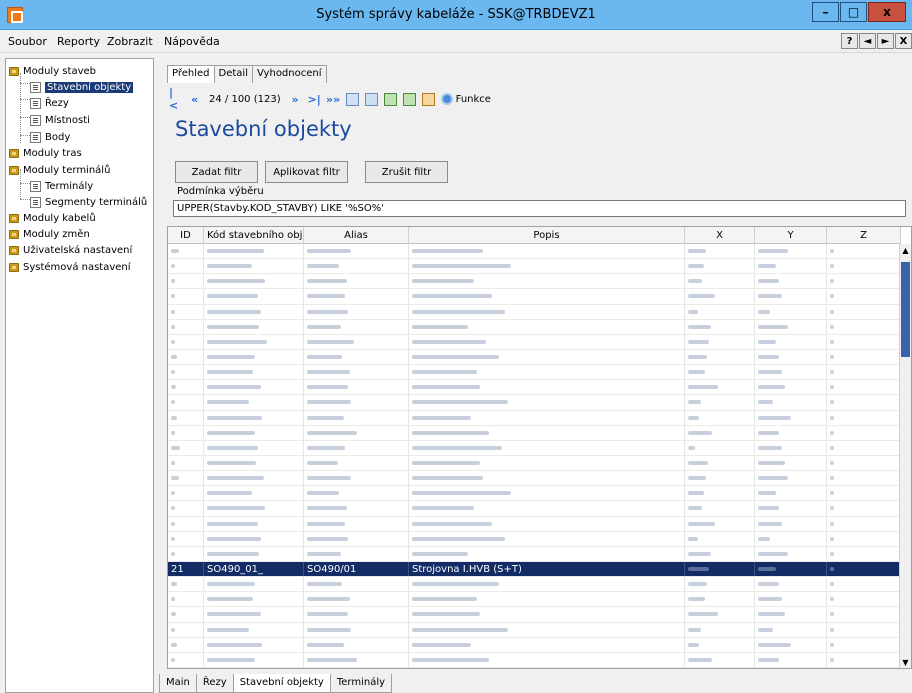 The height and width of the screenshot is (693, 912). I want to click on scroll-down-icon: ▼, so click(905, 662).